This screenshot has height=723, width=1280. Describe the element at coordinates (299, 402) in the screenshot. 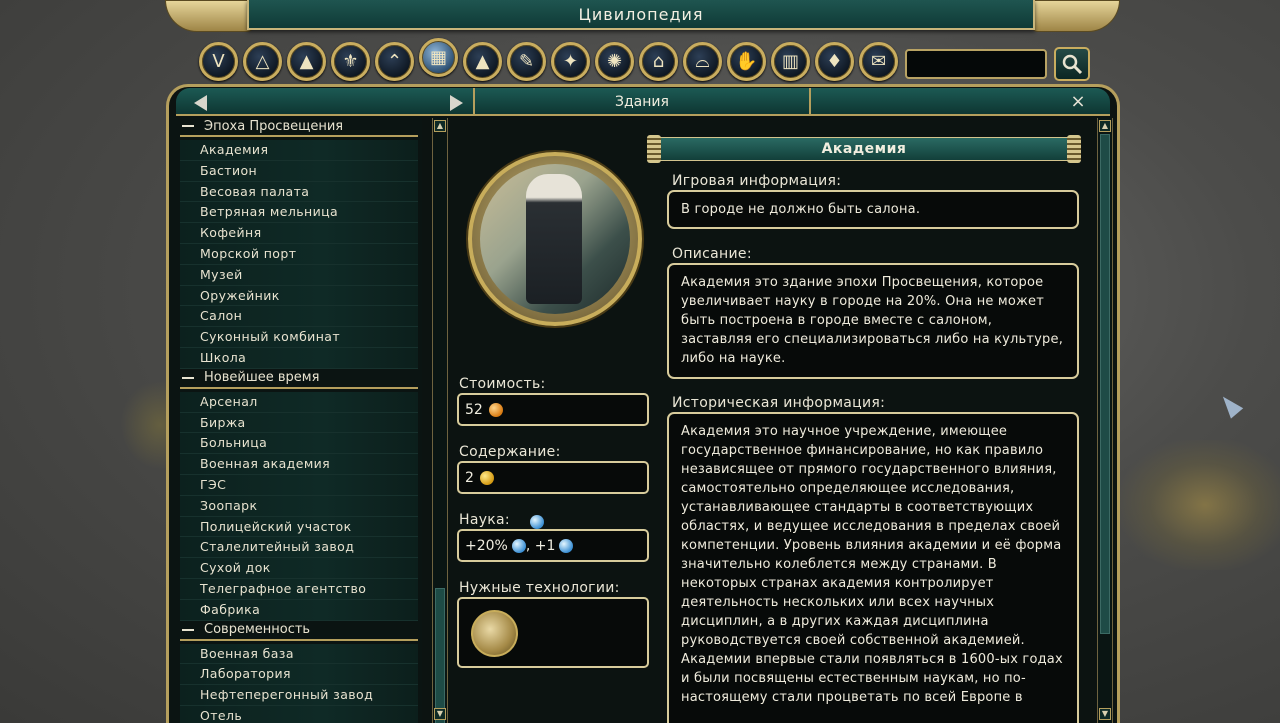

I see `list-item: Арсенал` at that location.